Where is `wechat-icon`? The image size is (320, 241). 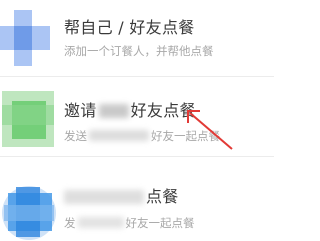 wechat-icon is located at coordinates (28, 118).